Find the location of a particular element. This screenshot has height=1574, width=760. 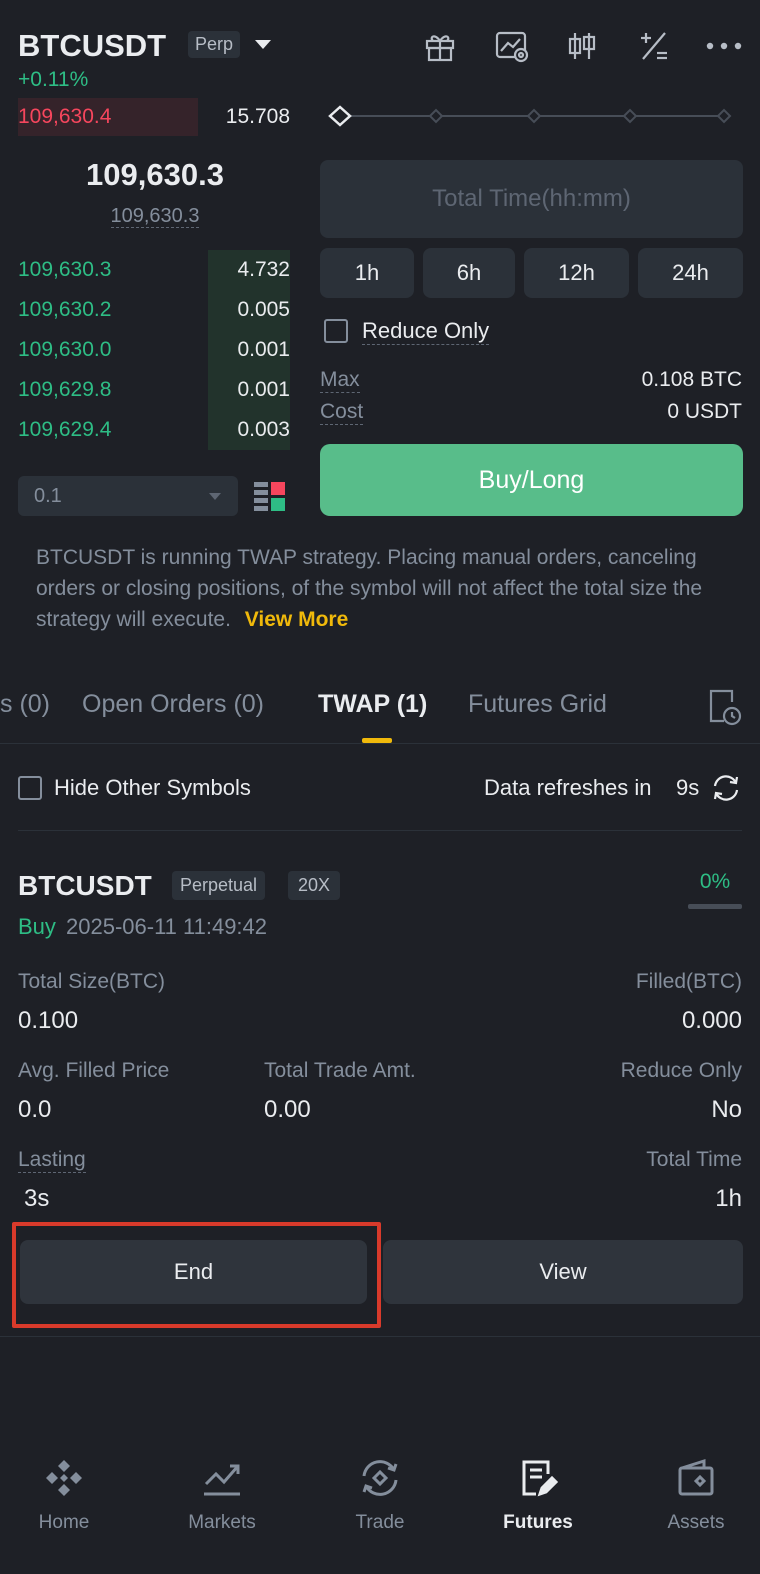

nav-assets-label: Assets is located at coordinates (696, 1522).